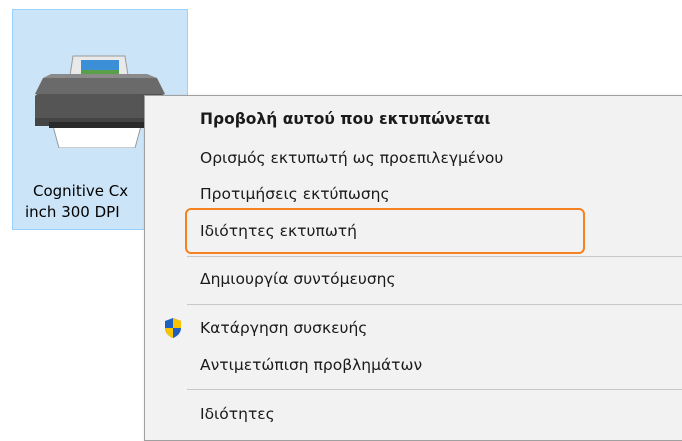  What do you see at coordinates (413, 231) in the screenshot?
I see `menu-item-printer-properties: Ιδιότητες εκτυπωτή` at bounding box center [413, 231].